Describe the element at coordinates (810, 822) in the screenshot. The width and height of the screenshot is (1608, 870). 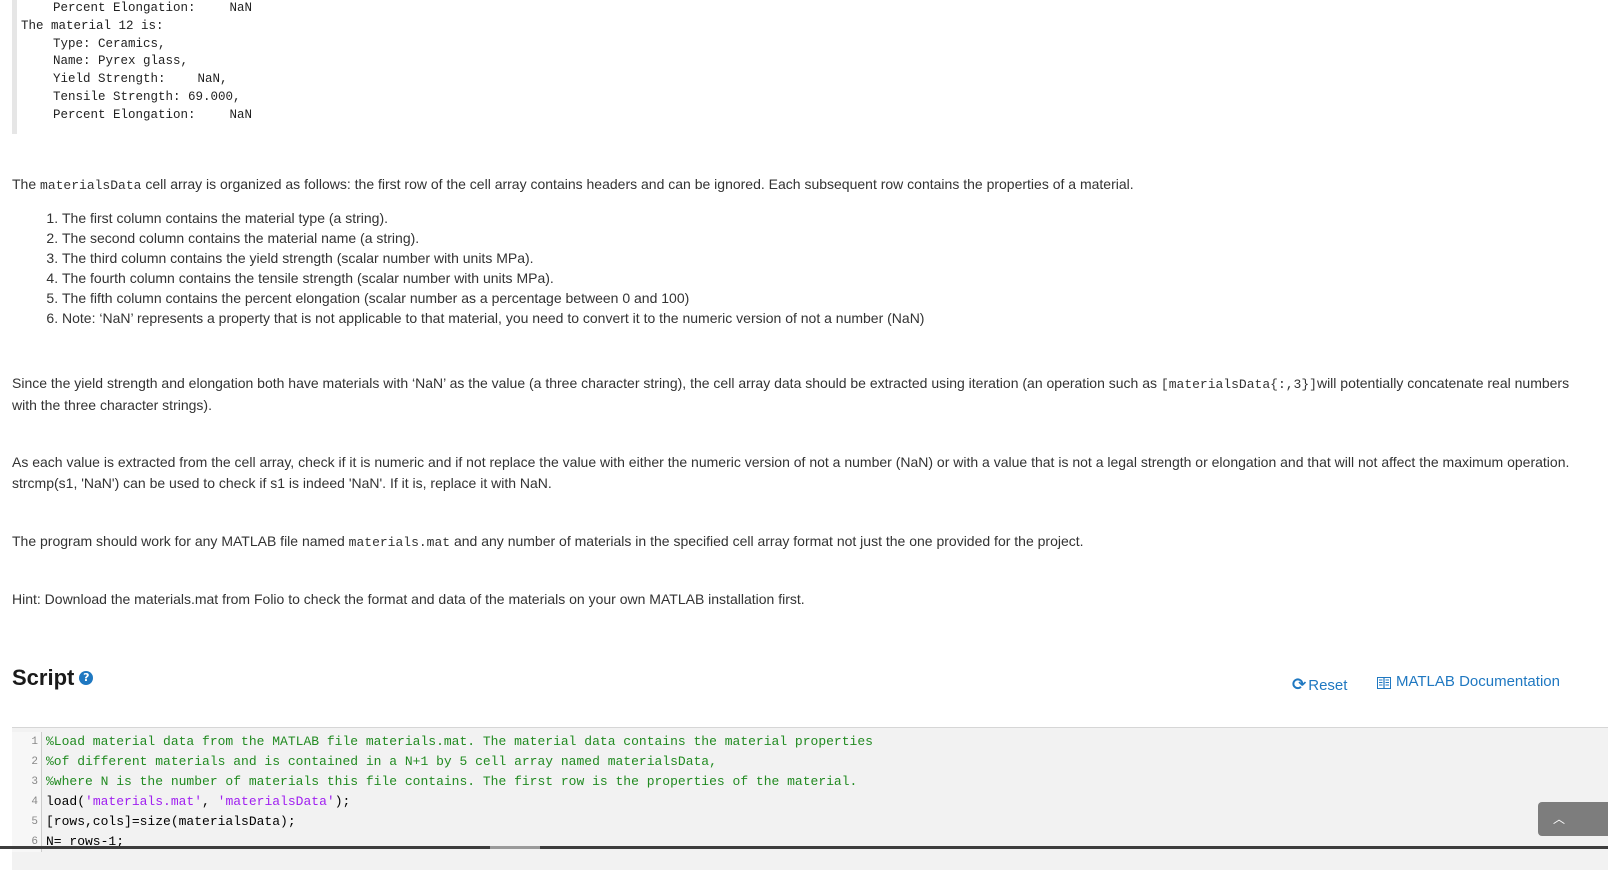
I see `code-line: 5 [rows,cols]=size(materialsData);` at that location.